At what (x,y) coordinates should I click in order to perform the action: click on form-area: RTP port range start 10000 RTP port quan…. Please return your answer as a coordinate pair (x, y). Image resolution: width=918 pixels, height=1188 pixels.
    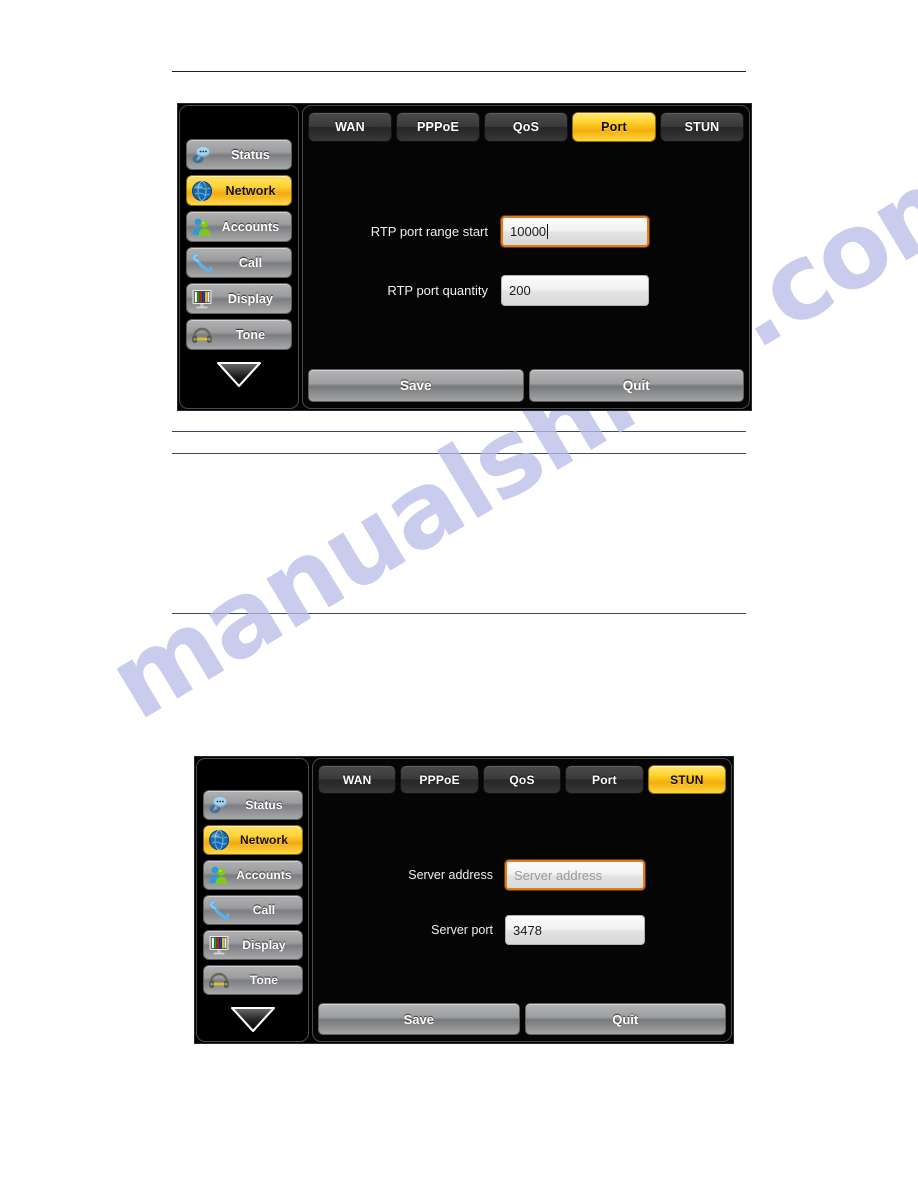
    Looking at the image, I should click on (526, 257).